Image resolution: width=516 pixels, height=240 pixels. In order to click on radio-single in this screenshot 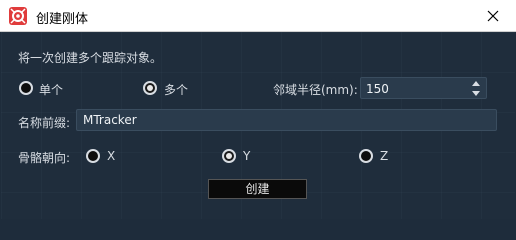, I will do `click(26, 88)`.